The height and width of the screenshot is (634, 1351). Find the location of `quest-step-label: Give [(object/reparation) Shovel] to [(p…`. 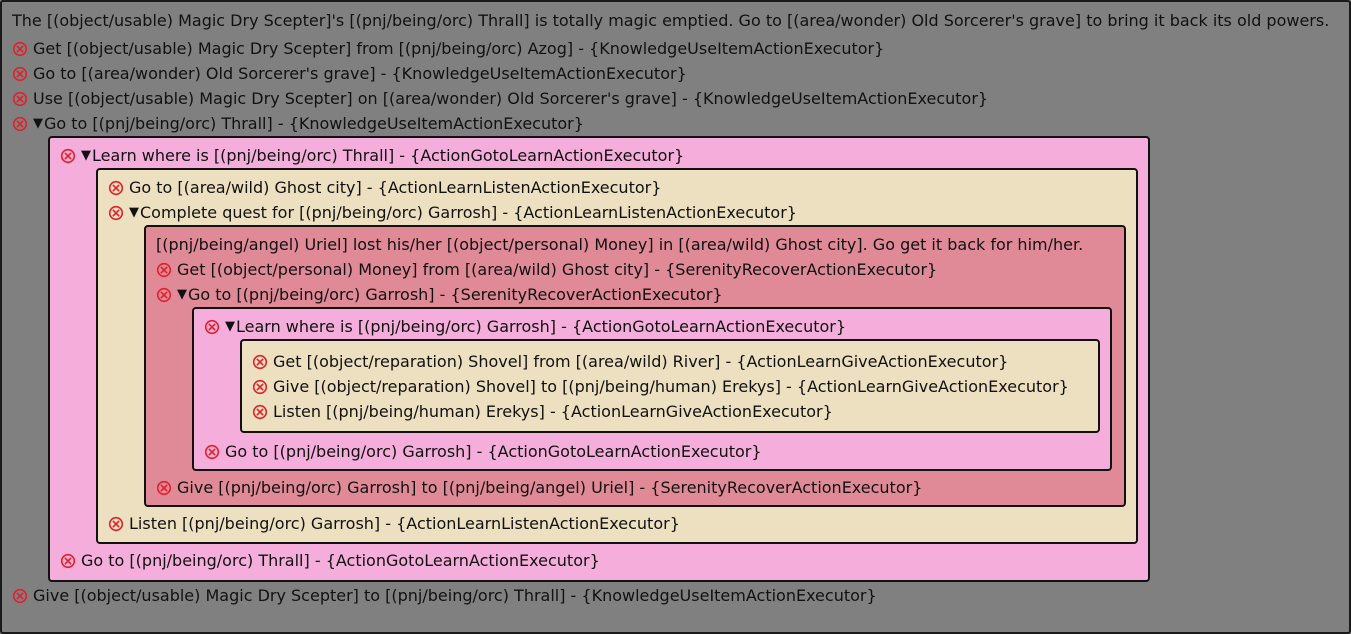

quest-step-label: Give [(object/reparation) Shovel] to [(p… is located at coordinates (671, 386).